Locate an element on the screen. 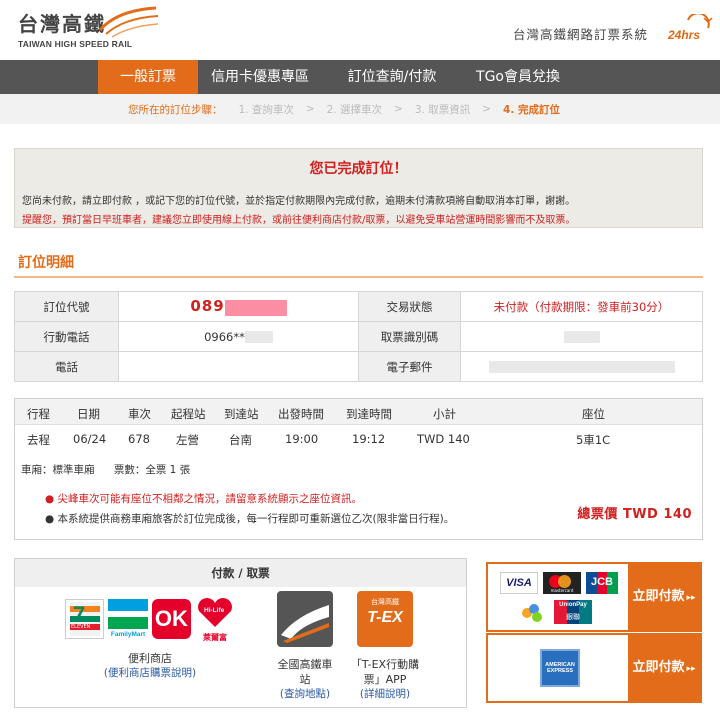 This screenshot has height=722, width=720. pay-now-cards-box: VISA mastercard JCB UnionPay 銀聯 立即付款 ▸▸ is located at coordinates (594, 597).